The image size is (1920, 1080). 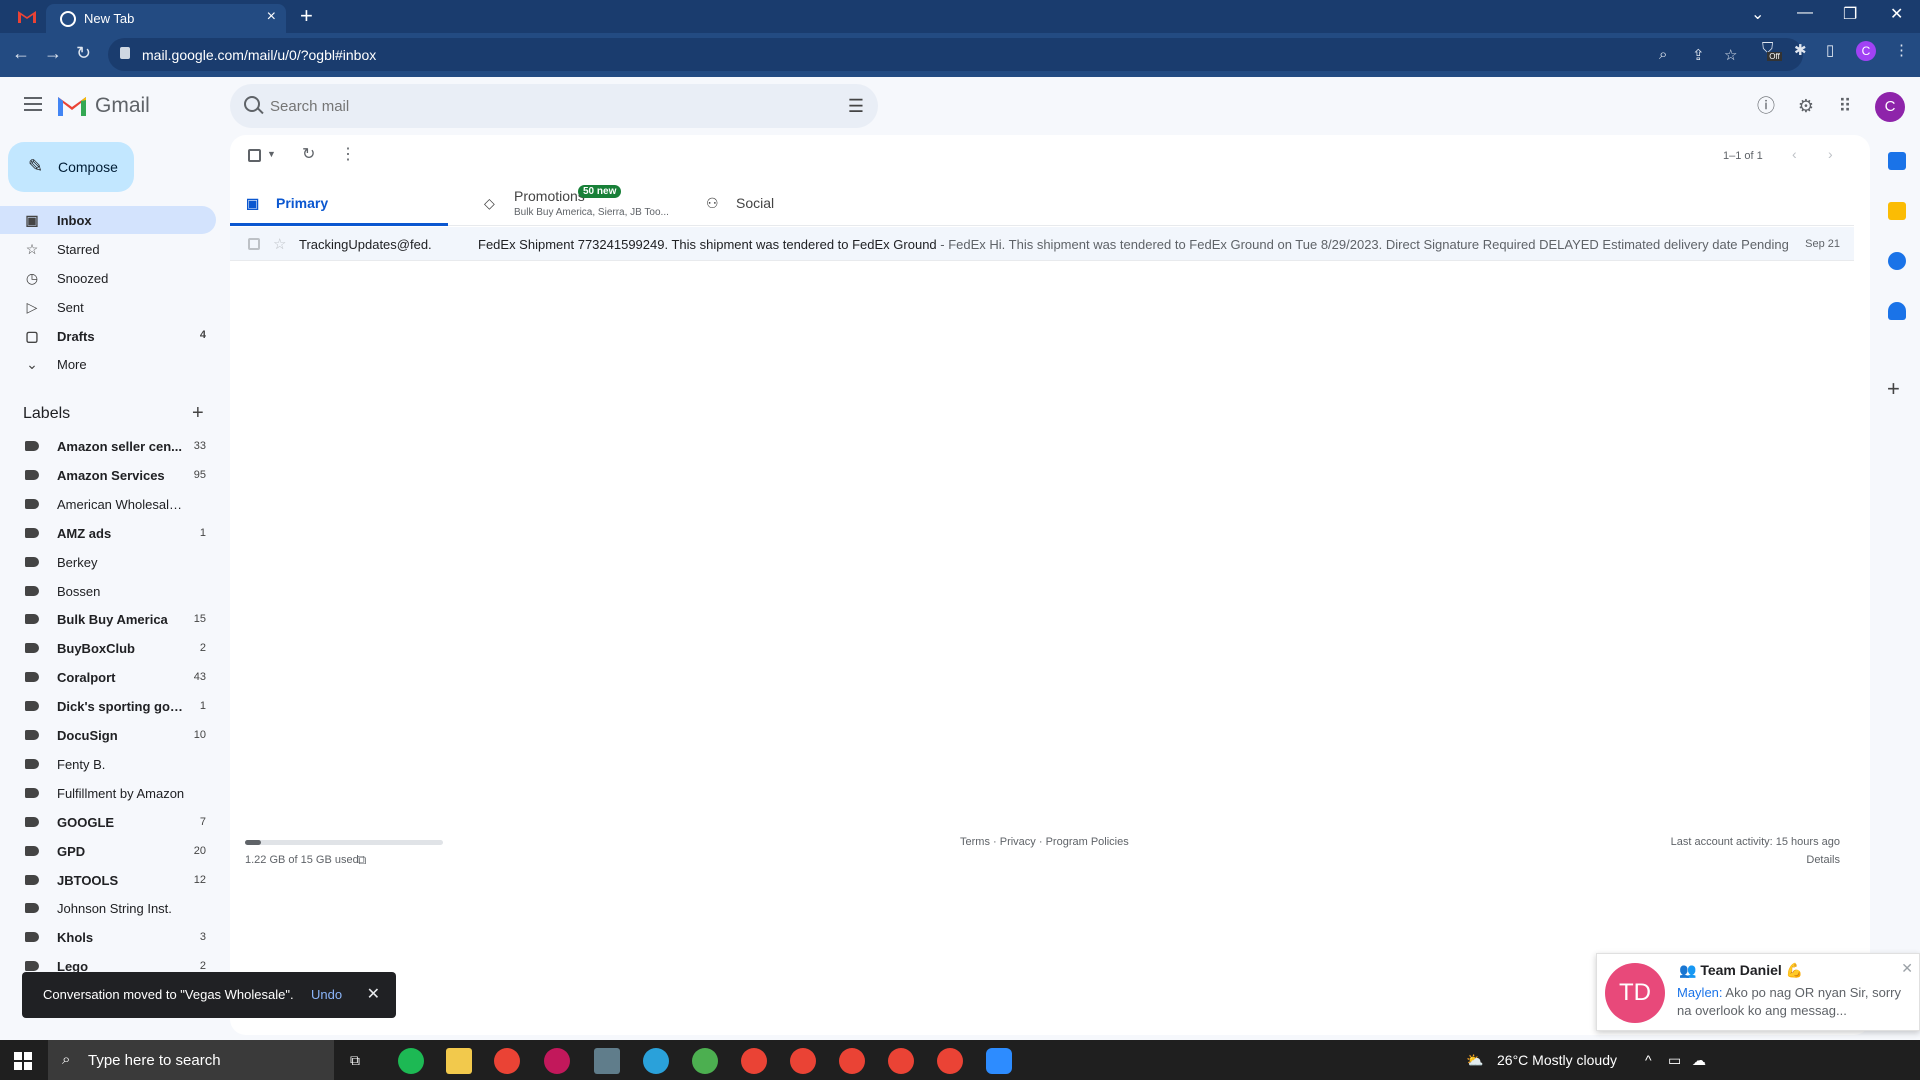 What do you see at coordinates (108, 533) in the screenshot?
I see `sidebar-label-item: AMZ ads 1` at bounding box center [108, 533].